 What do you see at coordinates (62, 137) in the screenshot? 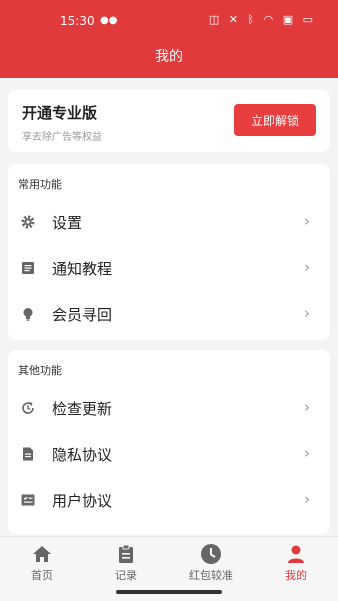
I see `promo-subtitle: 享去除广告等权益` at bounding box center [62, 137].